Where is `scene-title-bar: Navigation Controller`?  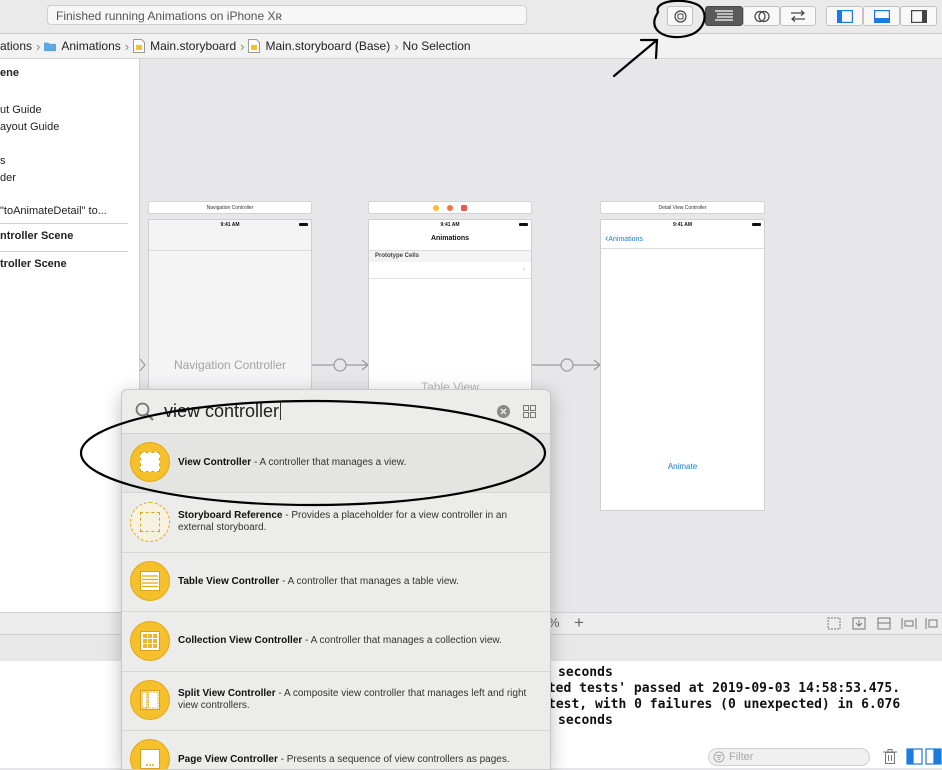 scene-title-bar: Navigation Controller is located at coordinates (230, 207).